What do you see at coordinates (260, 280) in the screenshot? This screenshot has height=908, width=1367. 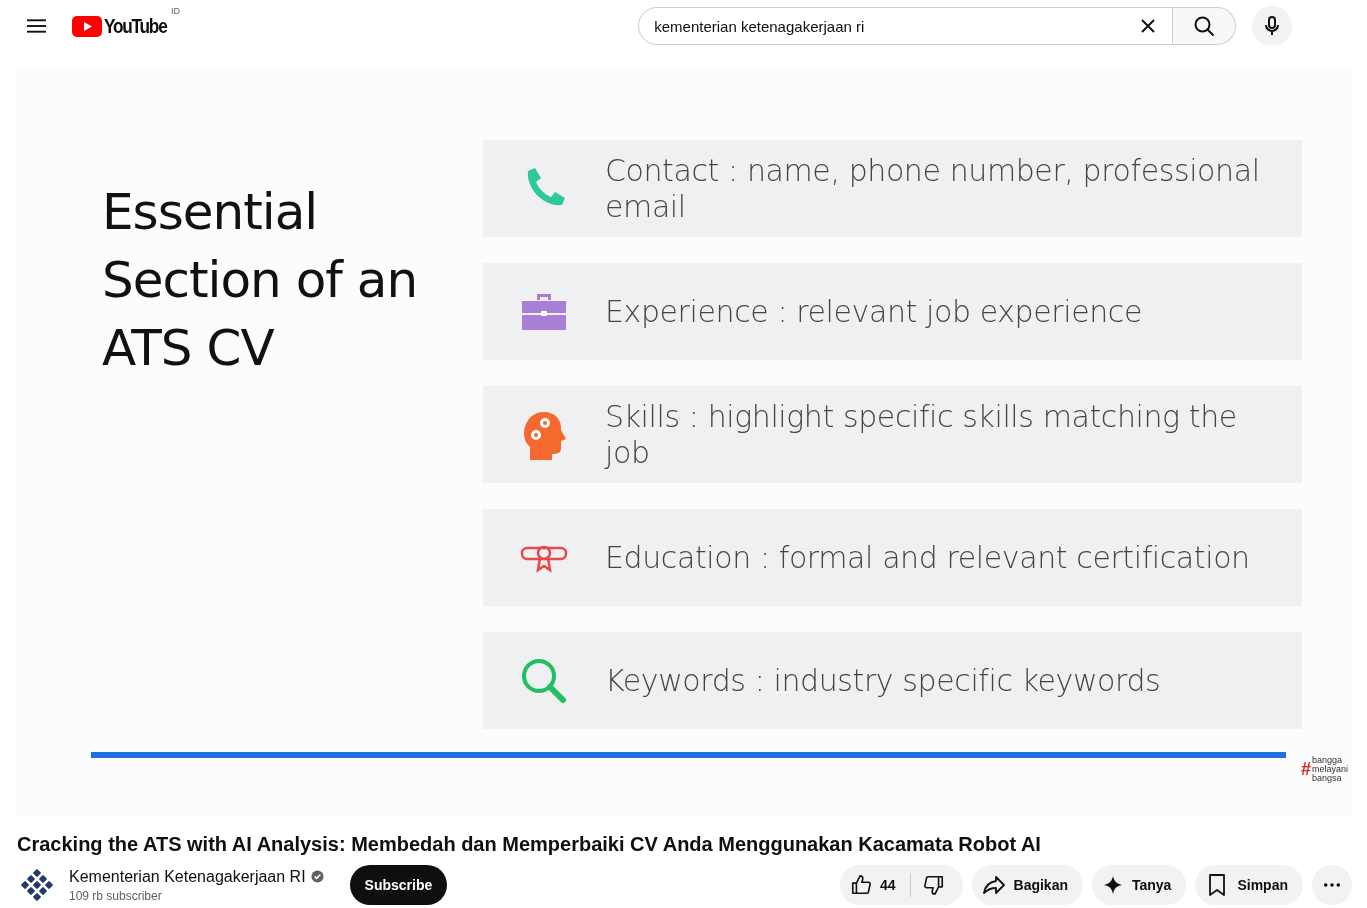 I see `slide-title: Essential Section of an ATS CV` at bounding box center [260, 280].